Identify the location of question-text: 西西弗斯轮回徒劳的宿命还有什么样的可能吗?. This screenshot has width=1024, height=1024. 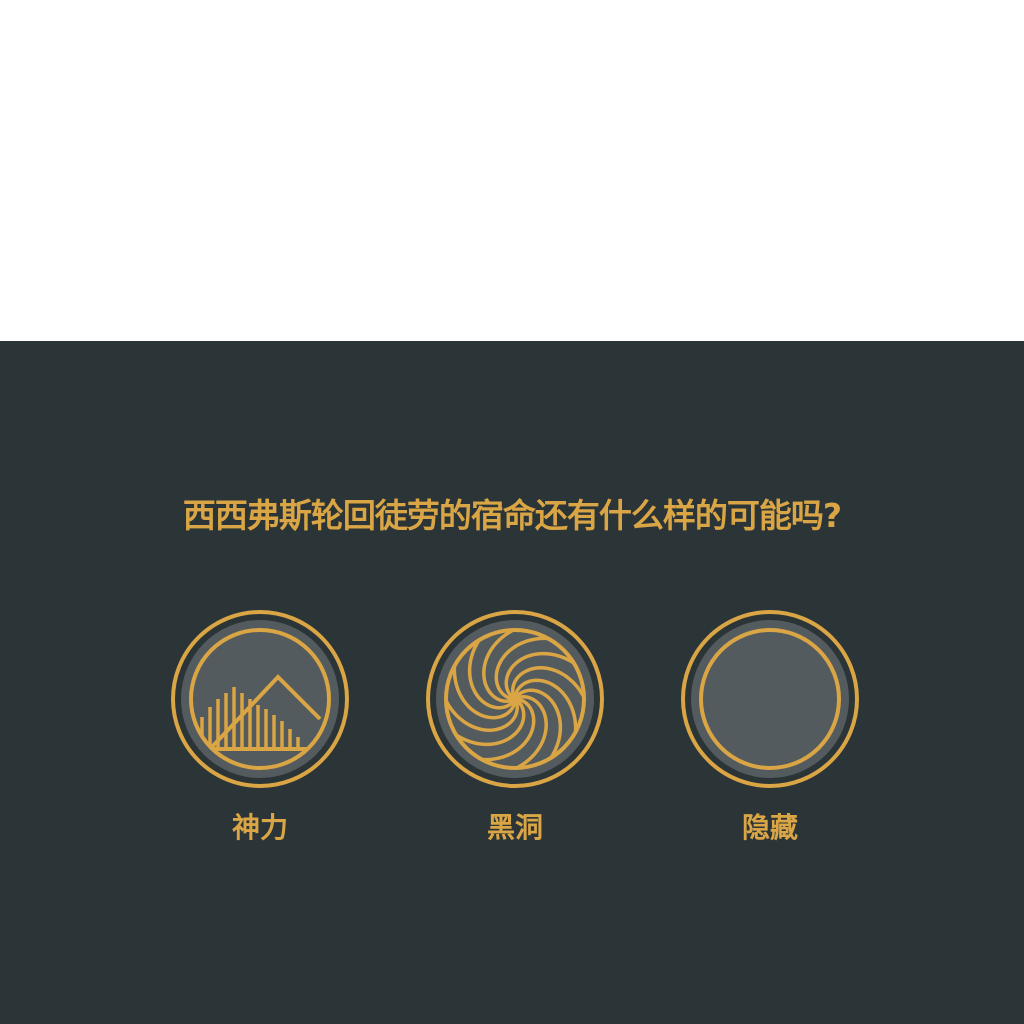
(512, 515).